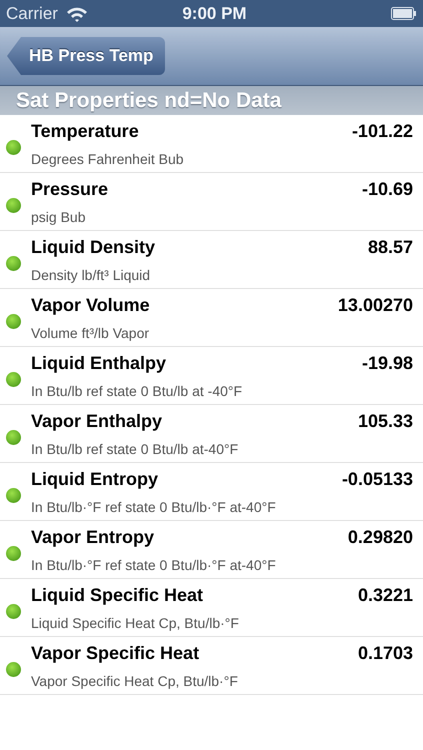 The width and height of the screenshot is (423, 750). What do you see at coordinates (86, 56) in the screenshot?
I see `back-button: HB Press Temp` at bounding box center [86, 56].